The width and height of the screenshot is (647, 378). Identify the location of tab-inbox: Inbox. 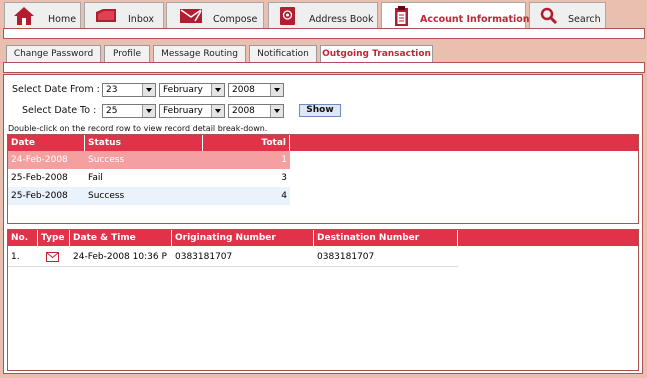
(124, 15).